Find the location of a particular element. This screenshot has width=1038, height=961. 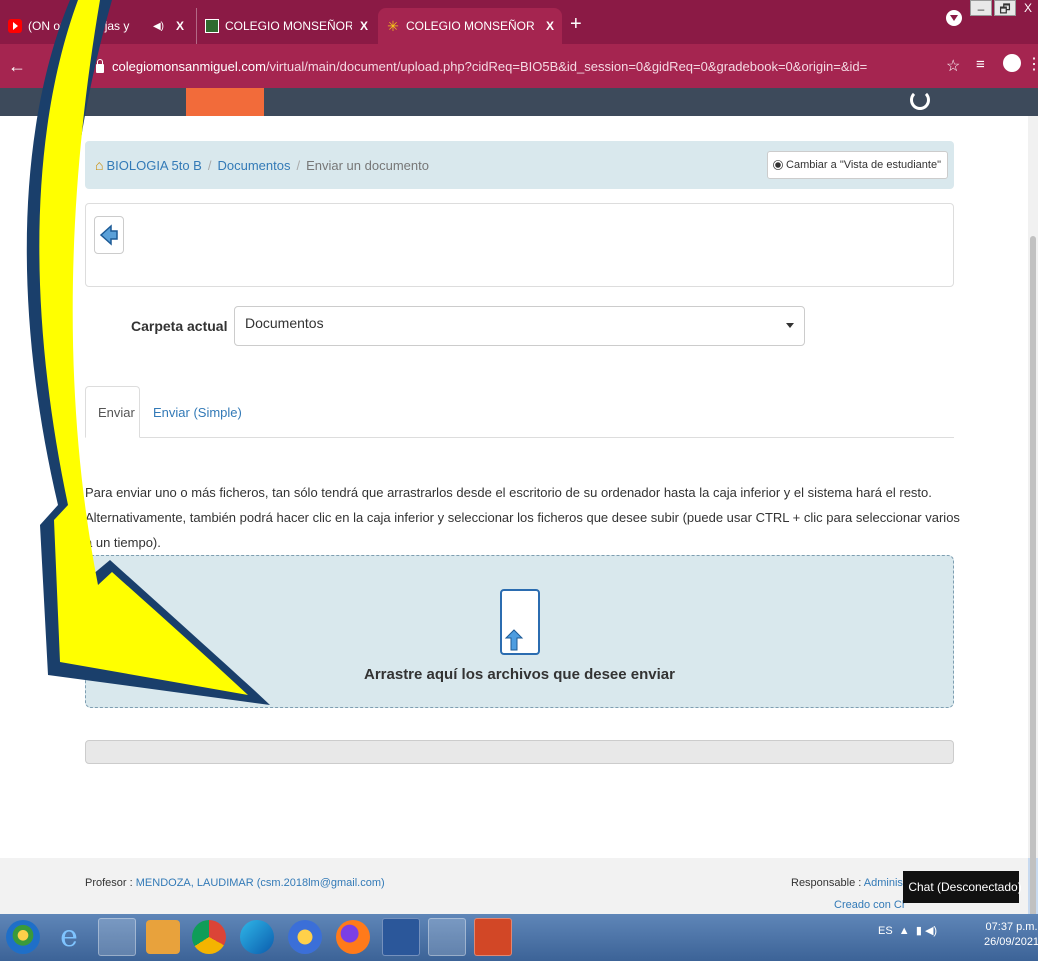

file-explorer-icon is located at coordinates (117, 937).